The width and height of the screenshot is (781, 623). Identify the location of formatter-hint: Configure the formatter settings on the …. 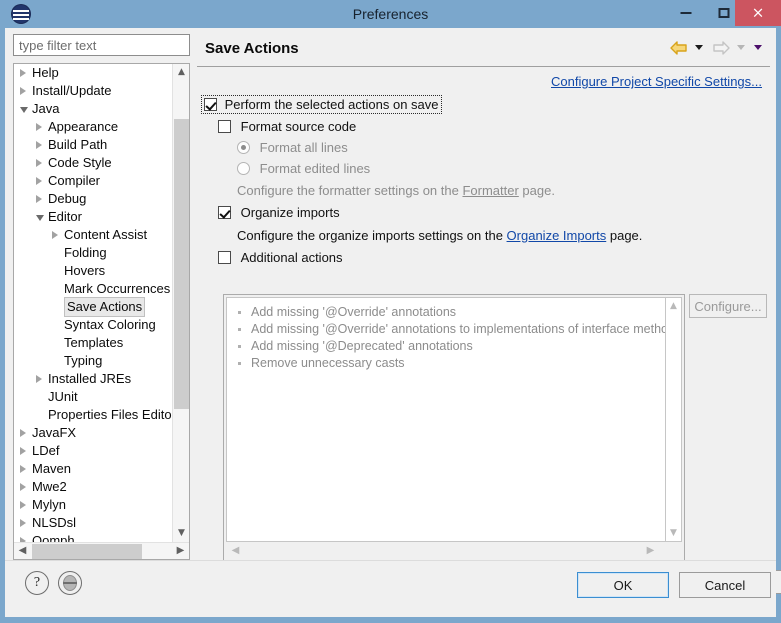
(396, 190).